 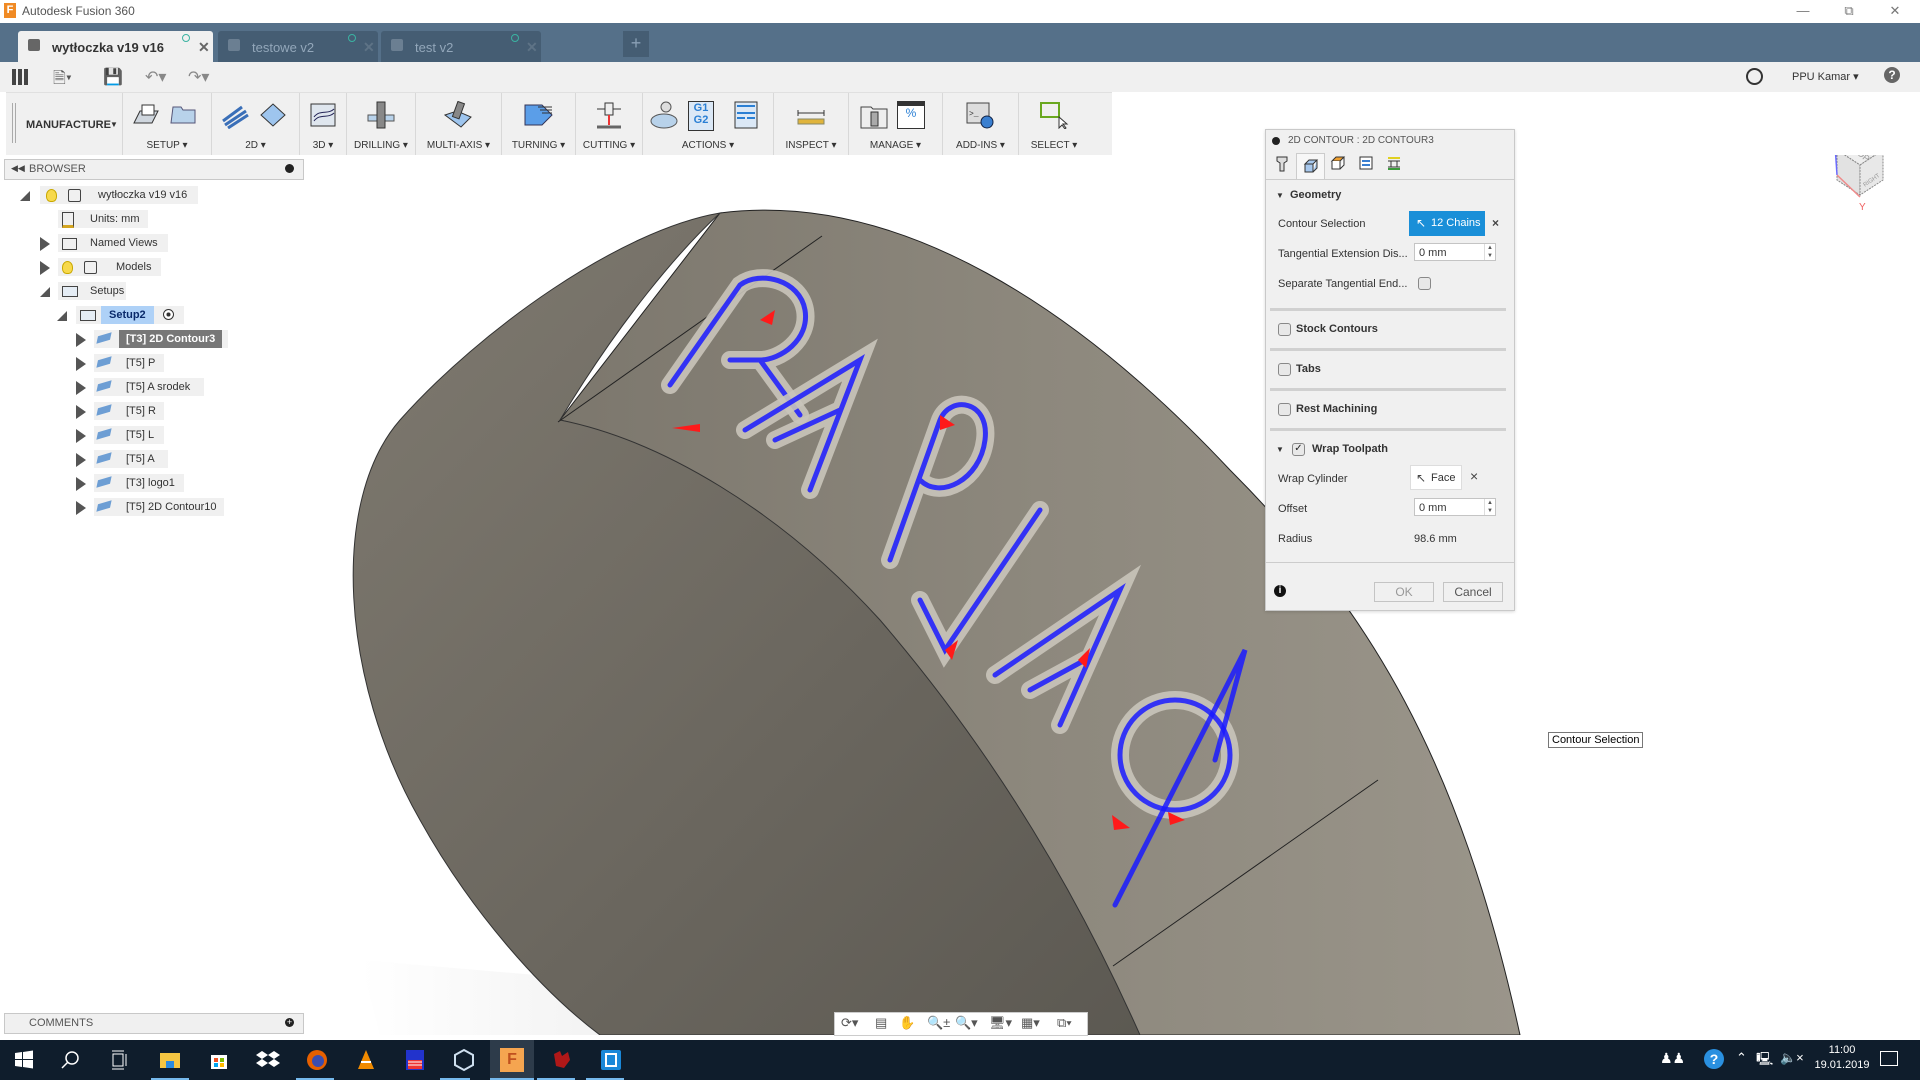 What do you see at coordinates (150, 268) in the screenshot?
I see `tree-node-models: Models` at bounding box center [150, 268].